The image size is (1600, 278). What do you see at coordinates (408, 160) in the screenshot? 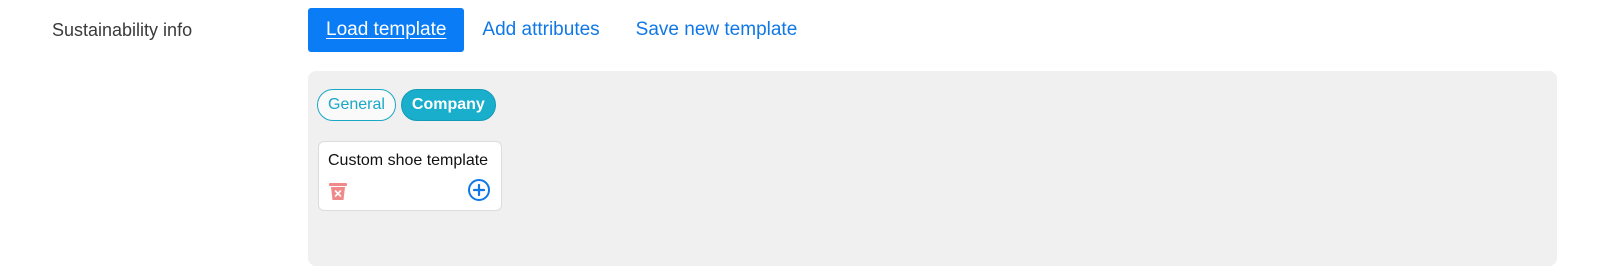
I see `template-name: Custom shoe template` at bounding box center [408, 160].